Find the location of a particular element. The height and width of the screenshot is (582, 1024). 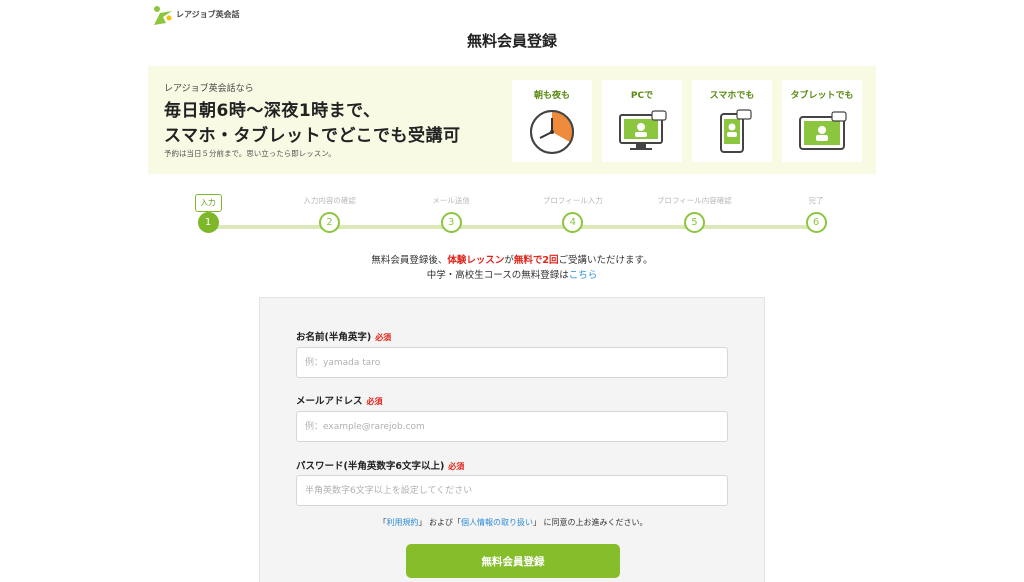

step-number: 5 is located at coordinates (694, 222).